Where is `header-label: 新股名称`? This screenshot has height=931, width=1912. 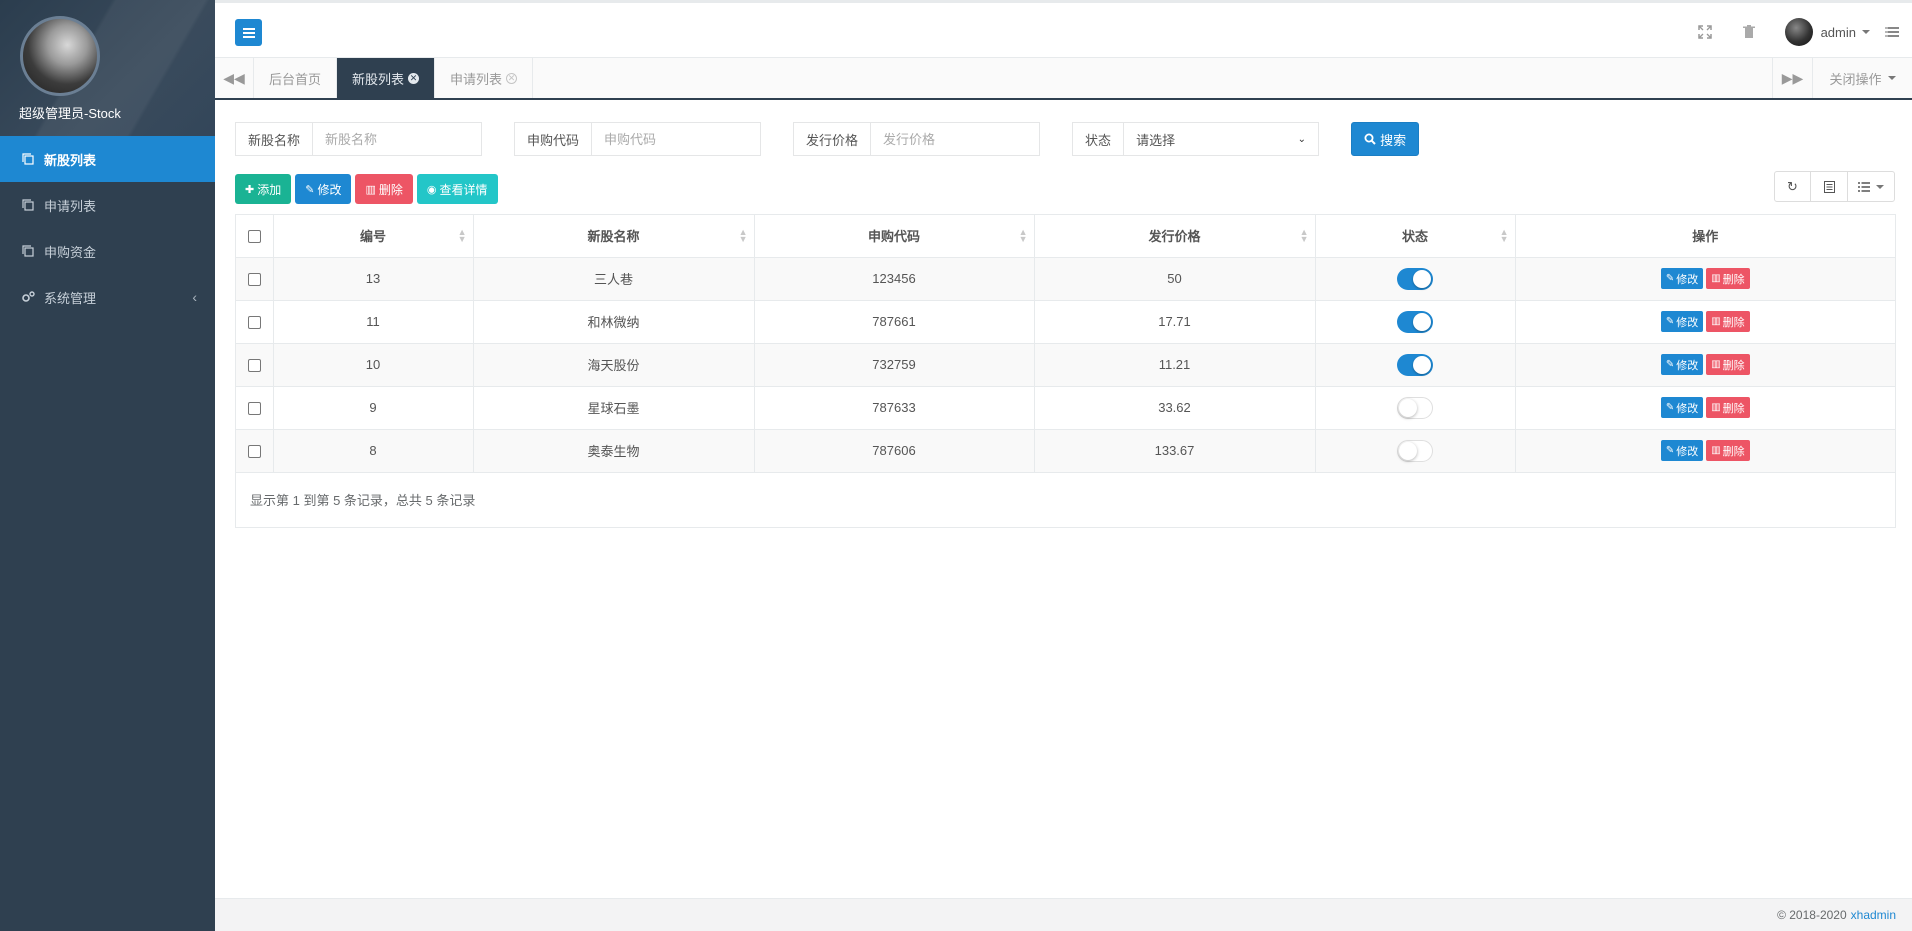 header-label: 新股名称 is located at coordinates (613, 237).